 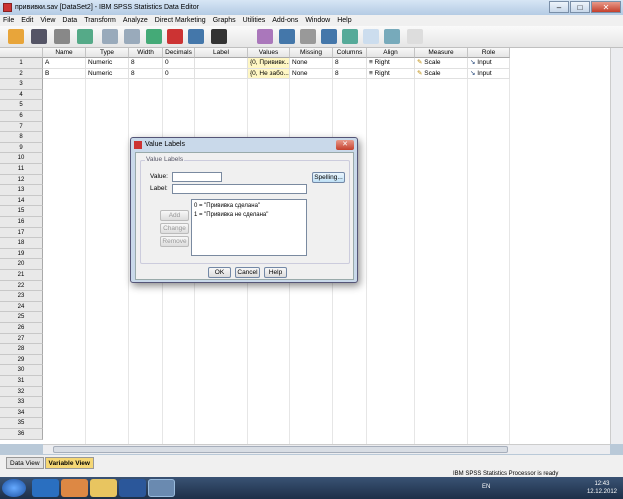 What do you see at coordinates (221, 53) in the screenshot?
I see `col-header-label: Label` at bounding box center [221, 53].